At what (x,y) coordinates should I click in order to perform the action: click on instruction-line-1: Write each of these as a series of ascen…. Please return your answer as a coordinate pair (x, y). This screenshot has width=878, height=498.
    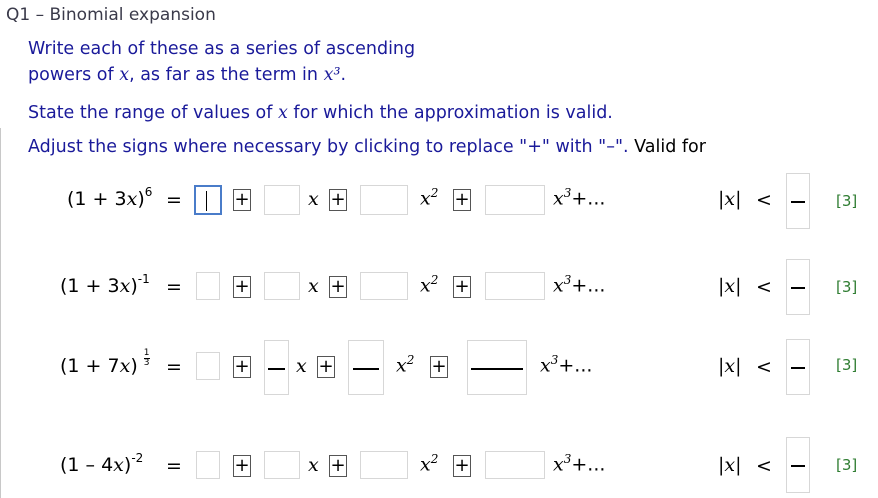
    Looking at the image, I should click on (222, 49).